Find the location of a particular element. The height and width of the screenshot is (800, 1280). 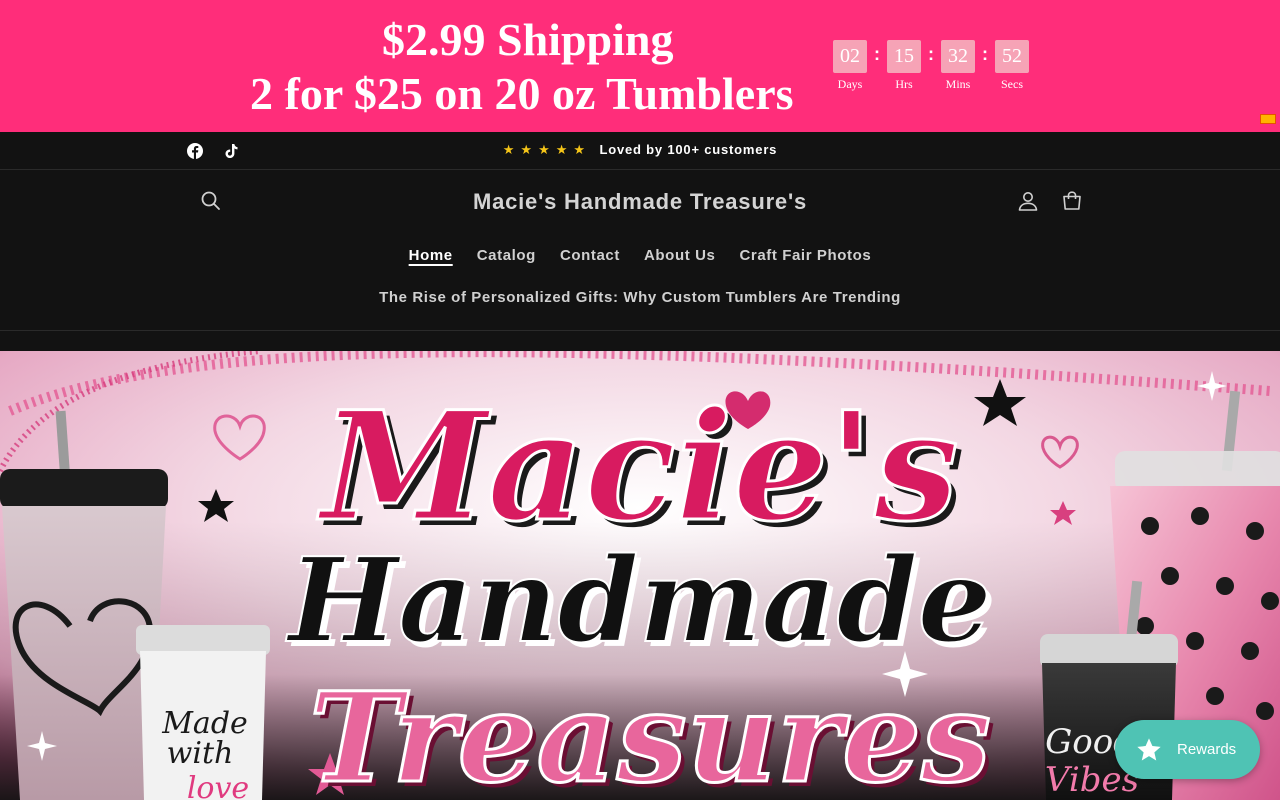

countdown-seconds-value: 52 is located at coordinates (1012, 56).